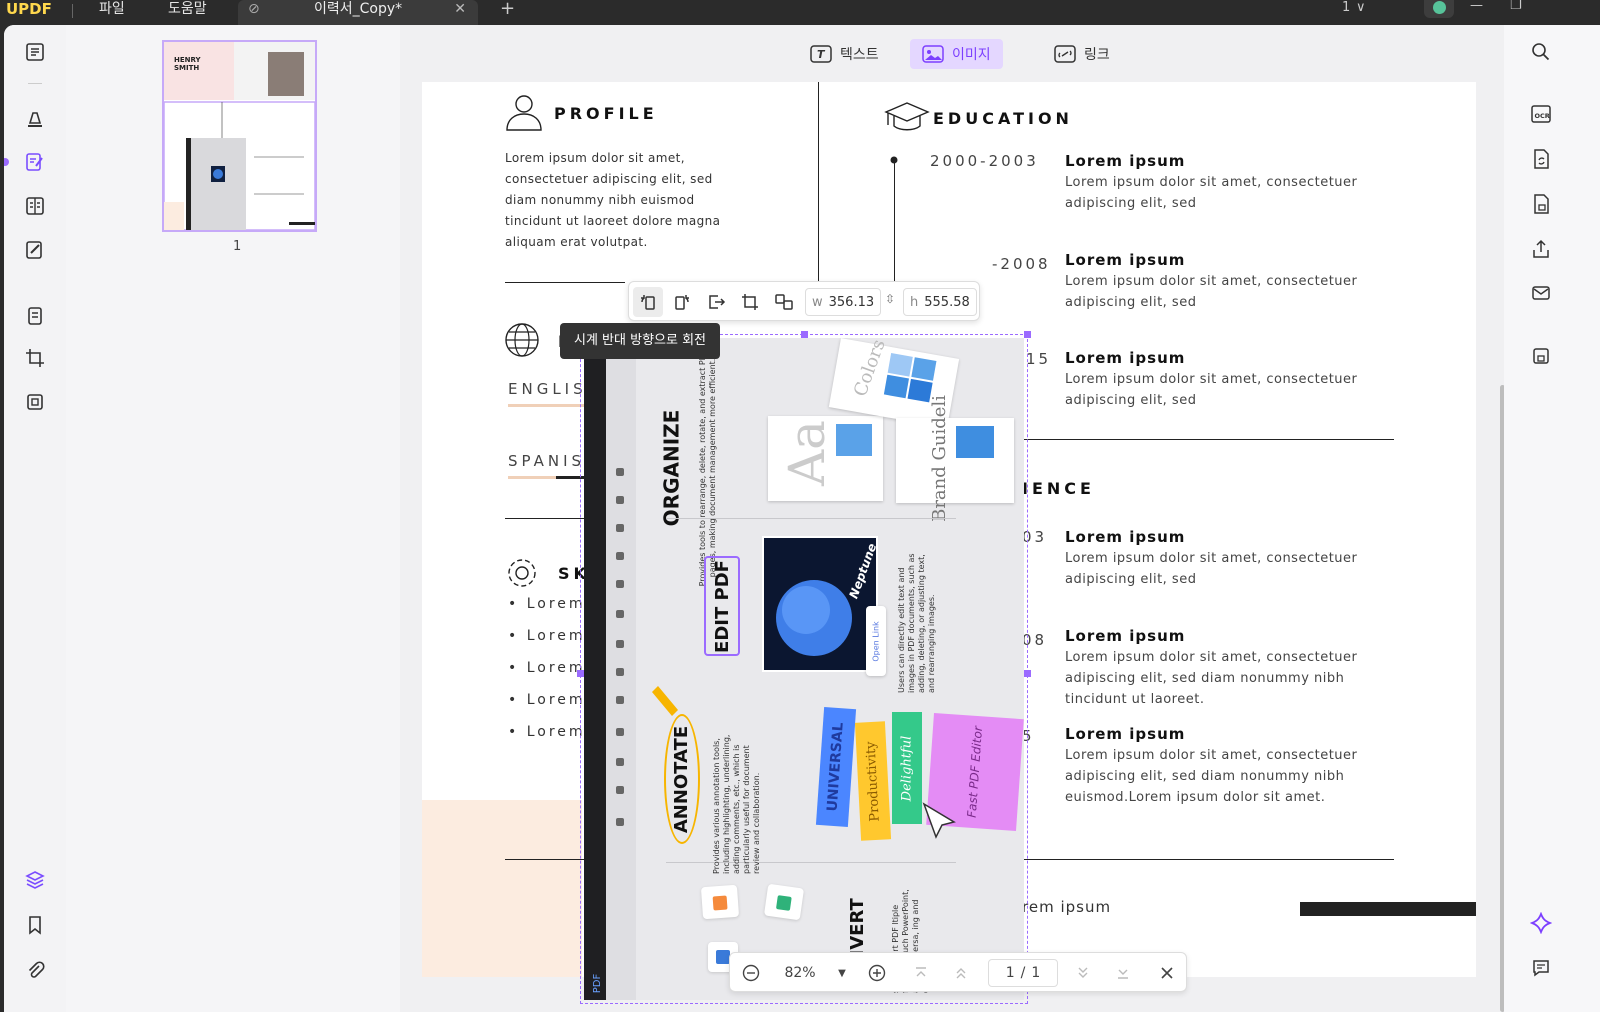 This screenshot has height=1012, width=1600. I want to click on last-page-icon, so click(1123, 973).